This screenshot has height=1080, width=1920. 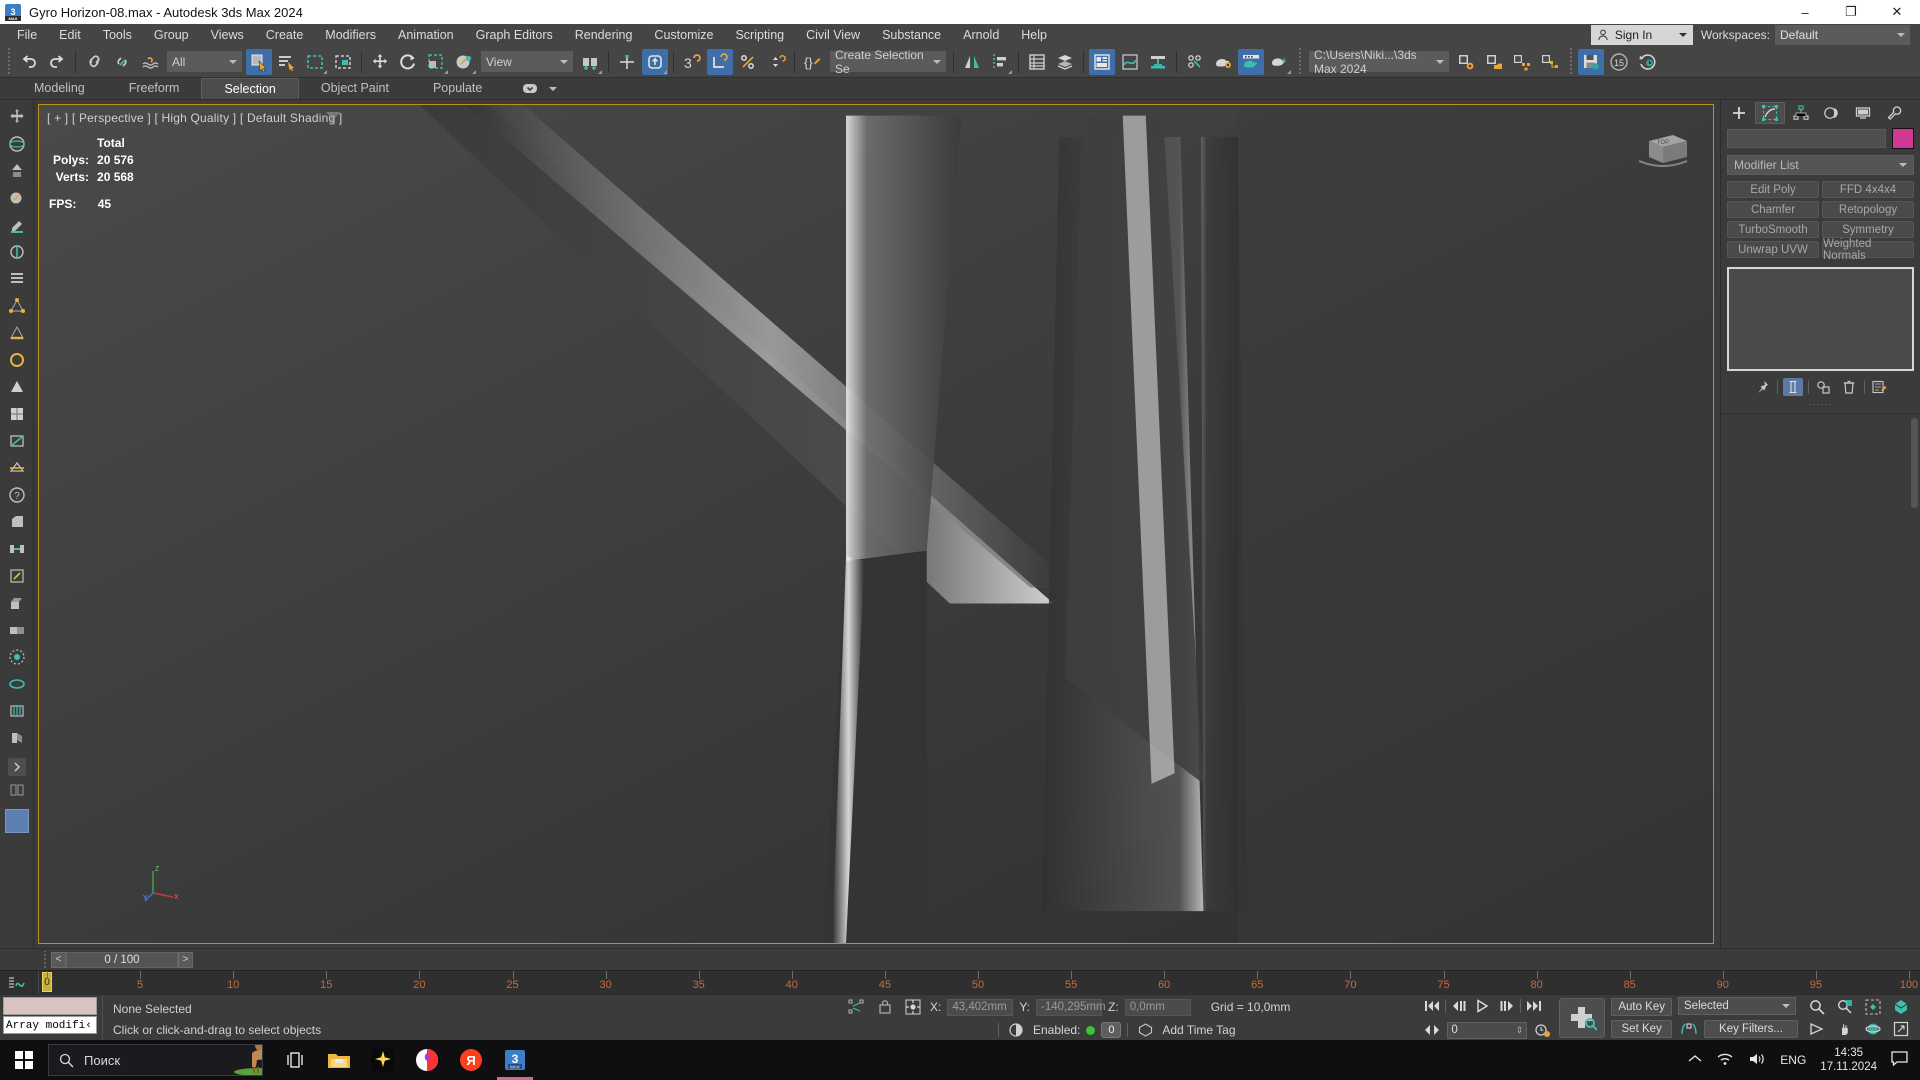 What do you see at coordinates (250, 88) in the screenshot?
I see `tab-selection: Selection` at bounding box center [250, 88].